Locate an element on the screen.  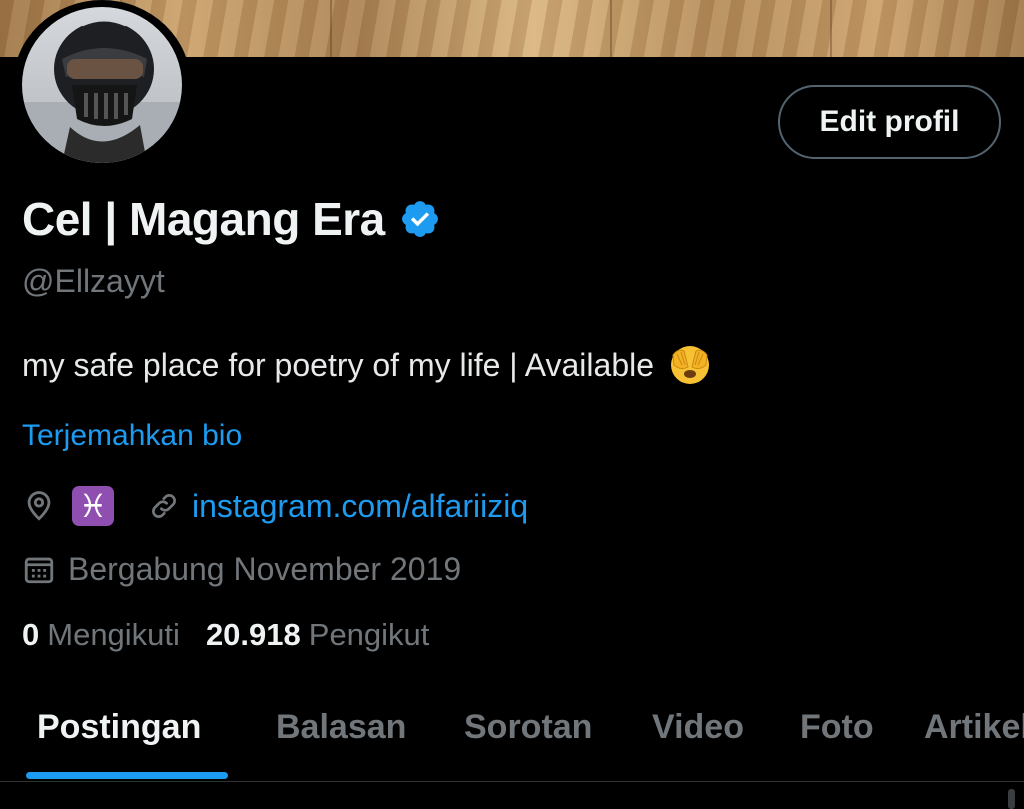
profile-website-link: instagram.com/alfariiziq is located at coordinates (360, 506).